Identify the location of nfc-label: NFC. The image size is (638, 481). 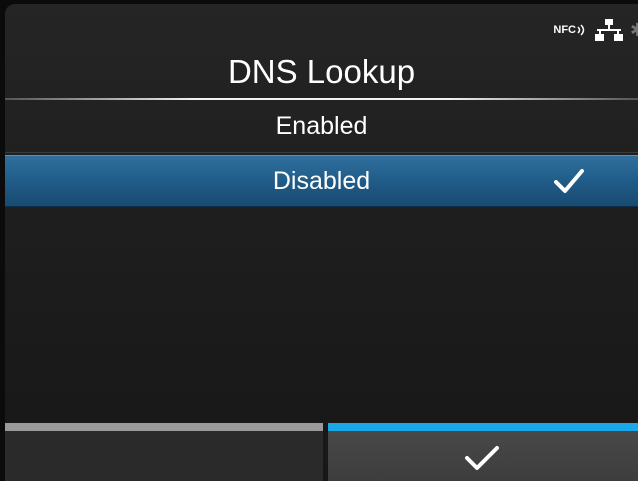
(564, 30).